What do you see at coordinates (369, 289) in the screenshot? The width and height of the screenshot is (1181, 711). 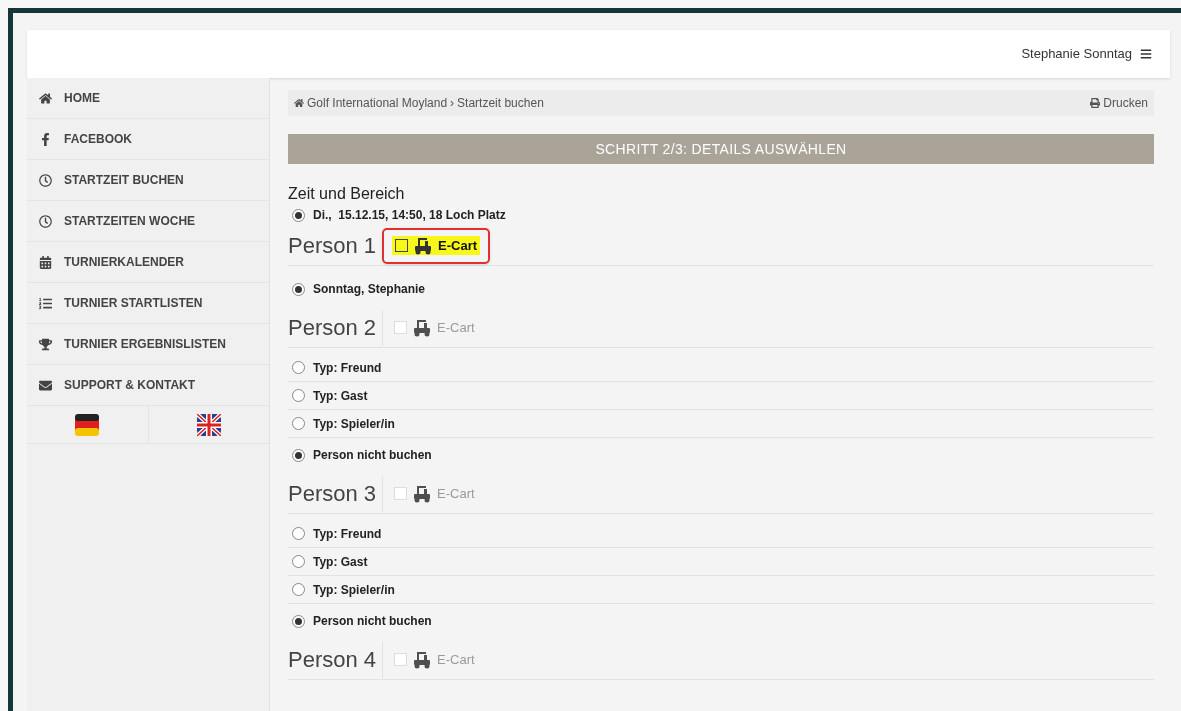 I see `option-label: Sonntag, Stephanie` at bounding box center [369, 289].